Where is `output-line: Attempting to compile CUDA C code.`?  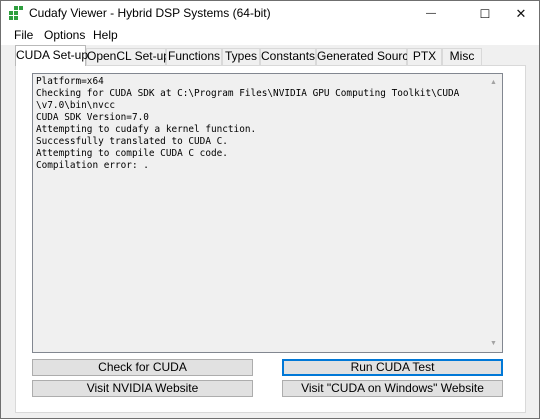 output-line: Attempting to compile CUDA C code. is located at coordinates (132, 153).